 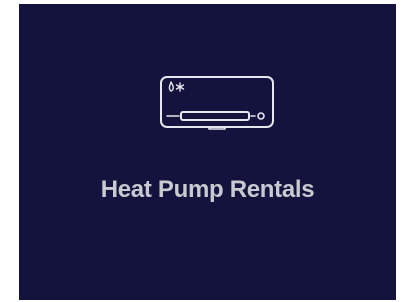 What do you see at coordinates (217, 103) in the screenshot?
I see `air-conditioner-icon` at bounding box center [217, 103].